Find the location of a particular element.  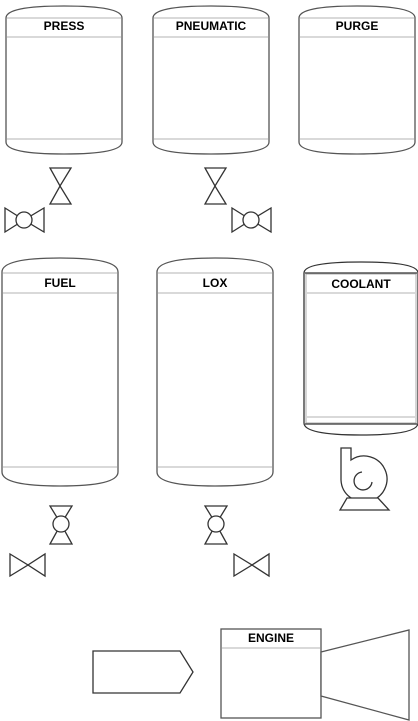

lox-tank-label: LOX is located at coordinates (215, 283).